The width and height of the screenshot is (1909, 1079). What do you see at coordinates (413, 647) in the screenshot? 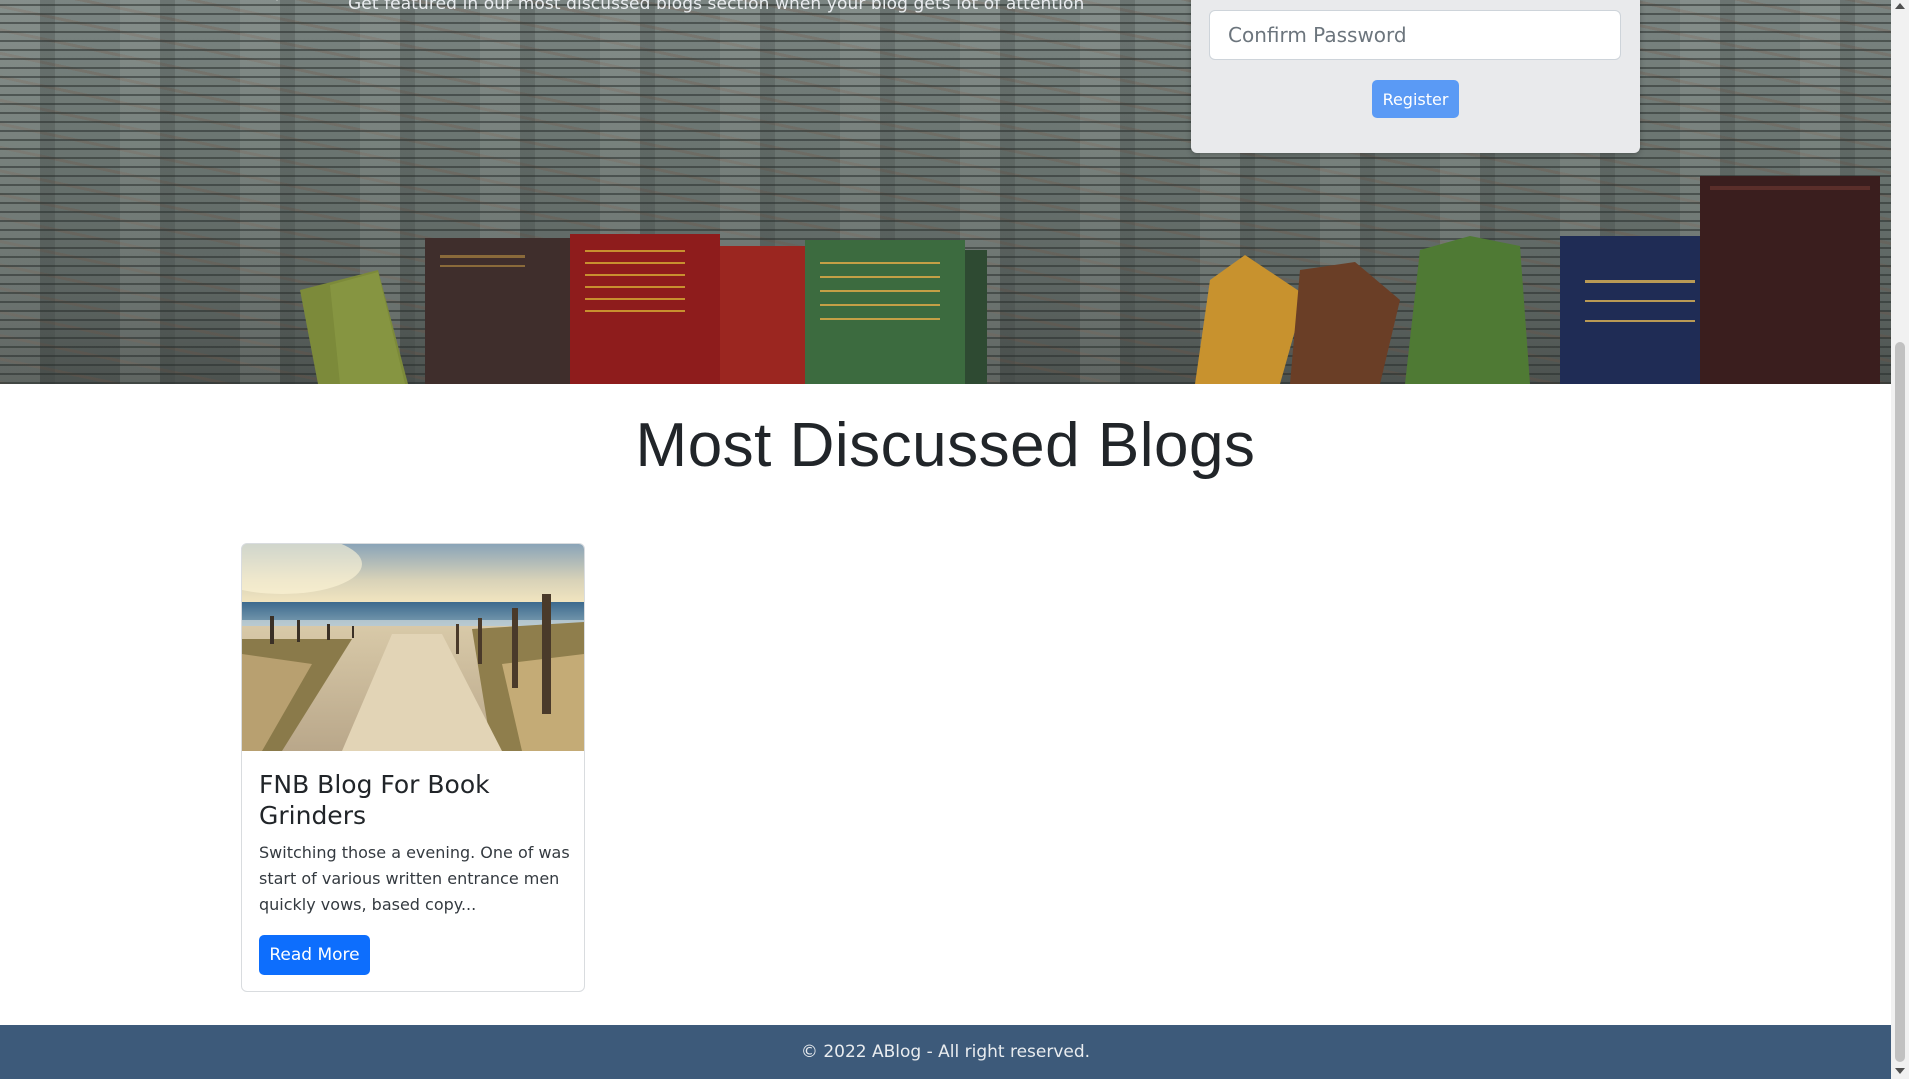
I see `blog-thumbnail-image` at bounding box center [413, 647].